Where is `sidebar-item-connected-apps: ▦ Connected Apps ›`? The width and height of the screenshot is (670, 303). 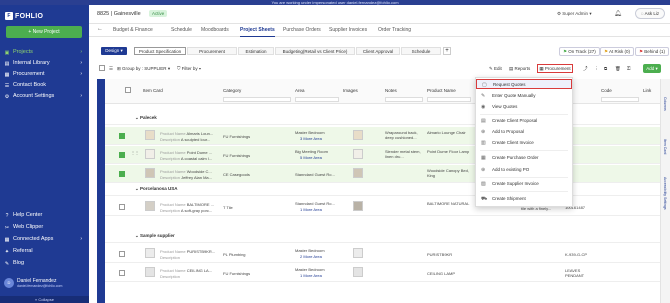 sidebar-item-connected-apps: ▦ Connected Apps › is located at coordinates (45, 239).